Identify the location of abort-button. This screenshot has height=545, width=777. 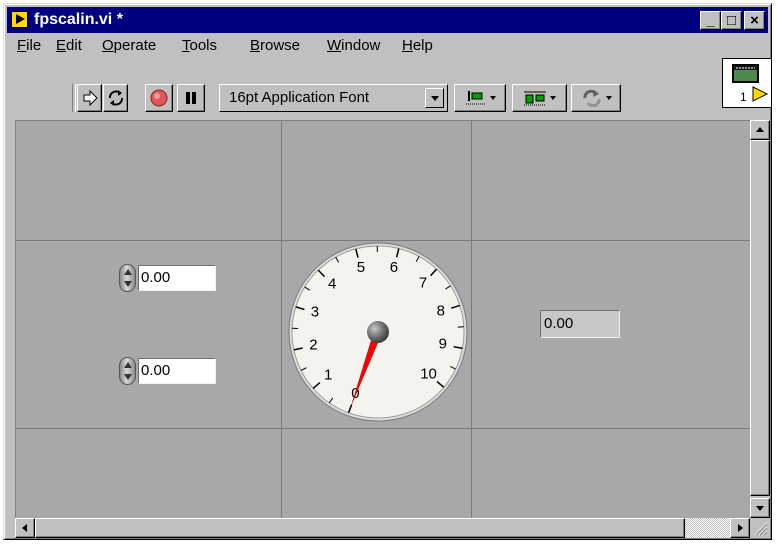
(159, 98).